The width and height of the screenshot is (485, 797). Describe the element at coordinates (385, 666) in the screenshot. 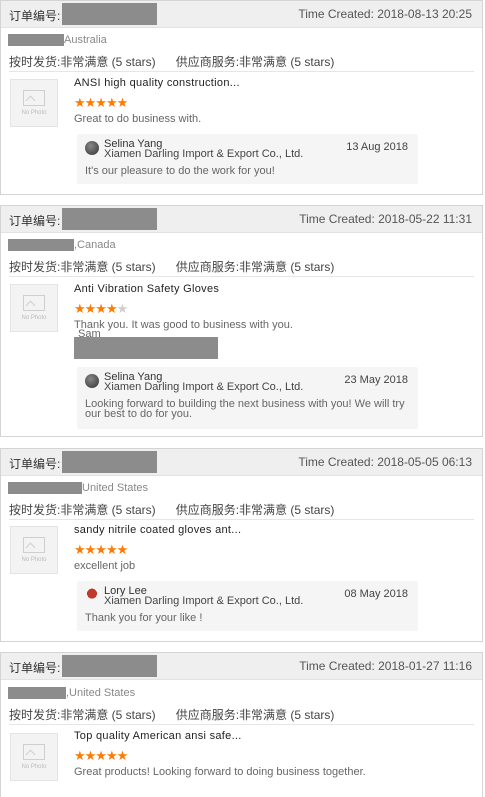

I see `time-created: Time Created: 2018-01-27 11:16` at that location.